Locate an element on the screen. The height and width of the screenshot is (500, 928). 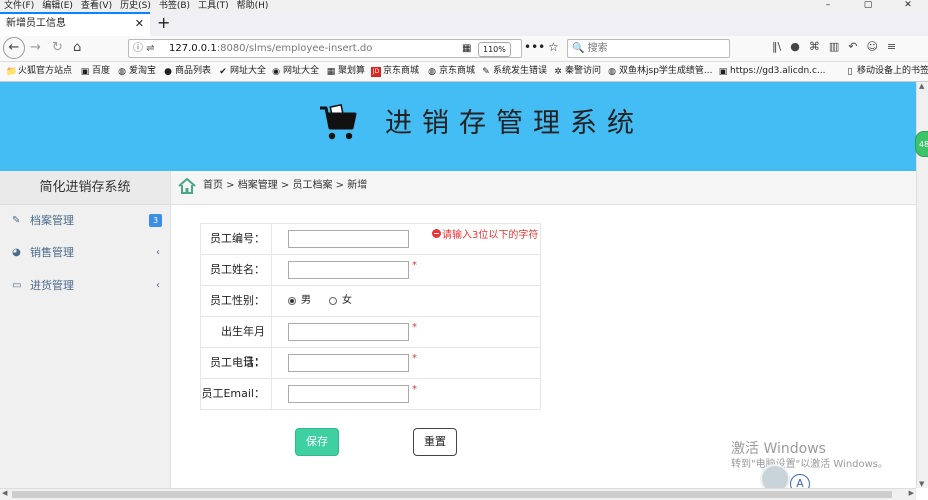
phone-input is located at coordinates (348, 363).